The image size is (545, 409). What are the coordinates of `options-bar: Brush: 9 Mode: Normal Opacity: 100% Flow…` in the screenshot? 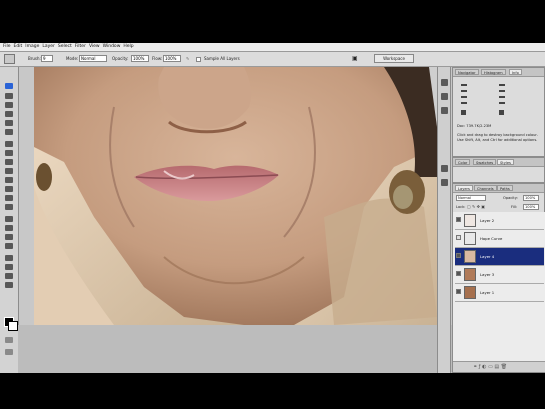 It's located at (272, 59).